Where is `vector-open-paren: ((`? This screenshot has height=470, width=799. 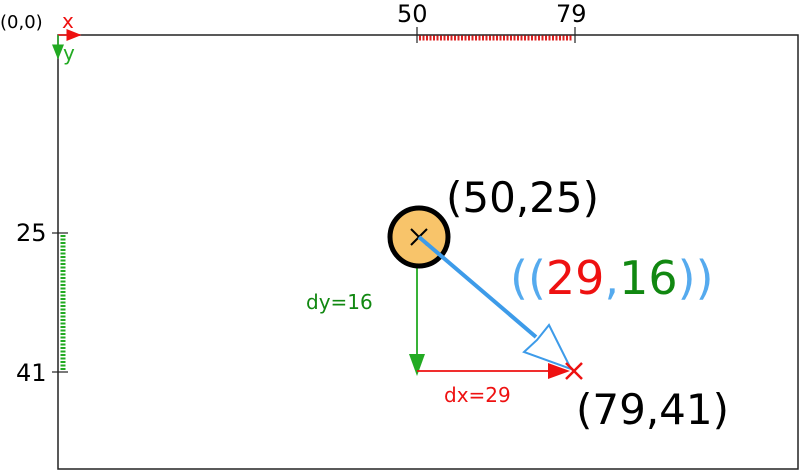 vector-open-paren: (( is located at coordinates (528, 278).